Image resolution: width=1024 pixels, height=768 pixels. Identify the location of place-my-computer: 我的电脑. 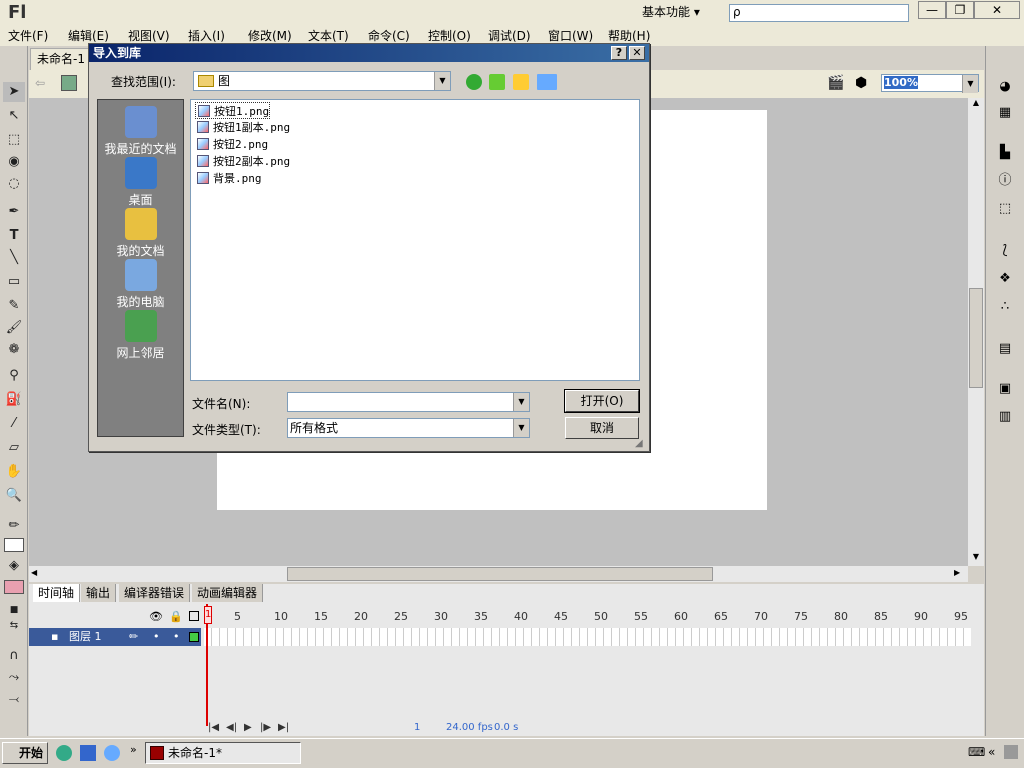
(140, 284).